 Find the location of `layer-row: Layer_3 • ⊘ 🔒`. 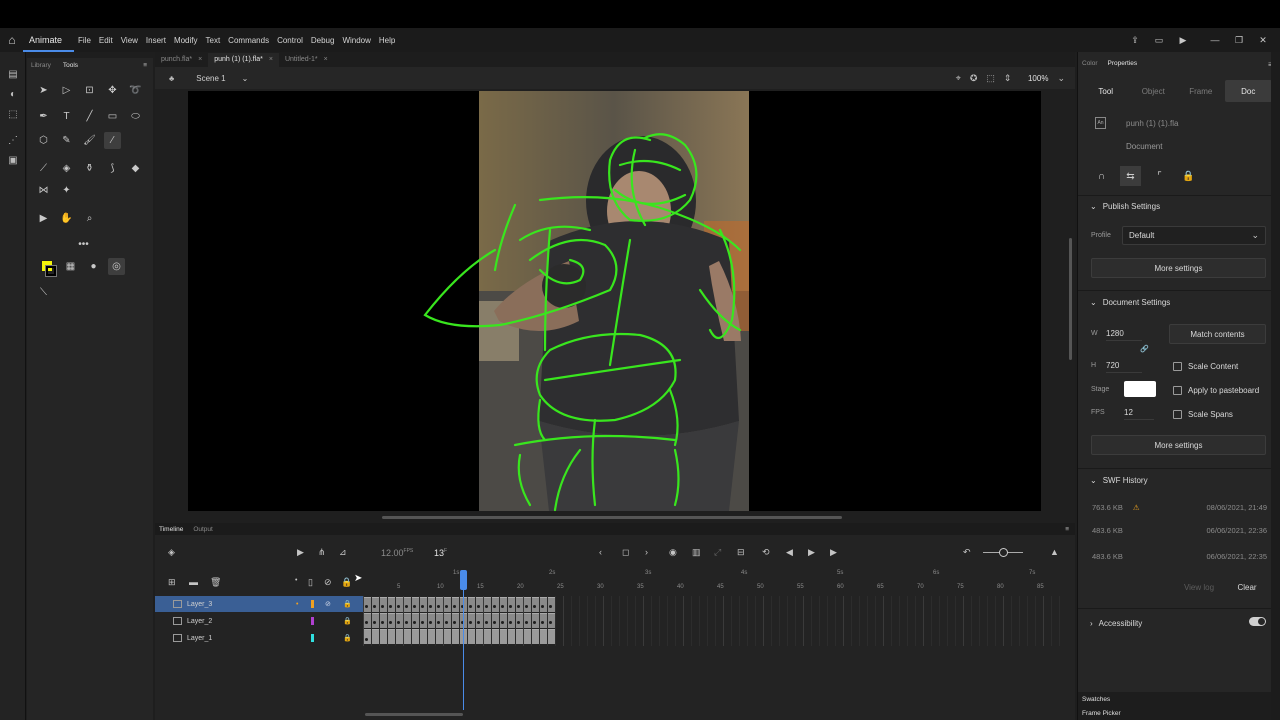

layer-row: Layer_3 • ⊘ 🔒 is located at coordinates (259, 604).